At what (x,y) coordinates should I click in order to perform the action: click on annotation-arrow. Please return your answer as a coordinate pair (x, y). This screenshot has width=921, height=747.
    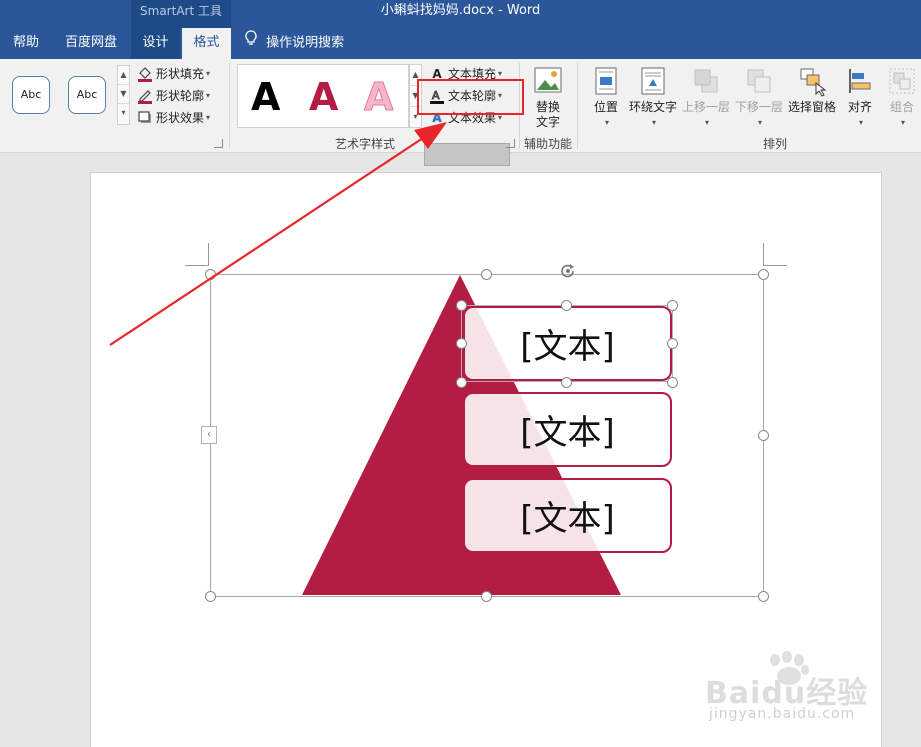
    Looking at the image, I should click on (278, 234).